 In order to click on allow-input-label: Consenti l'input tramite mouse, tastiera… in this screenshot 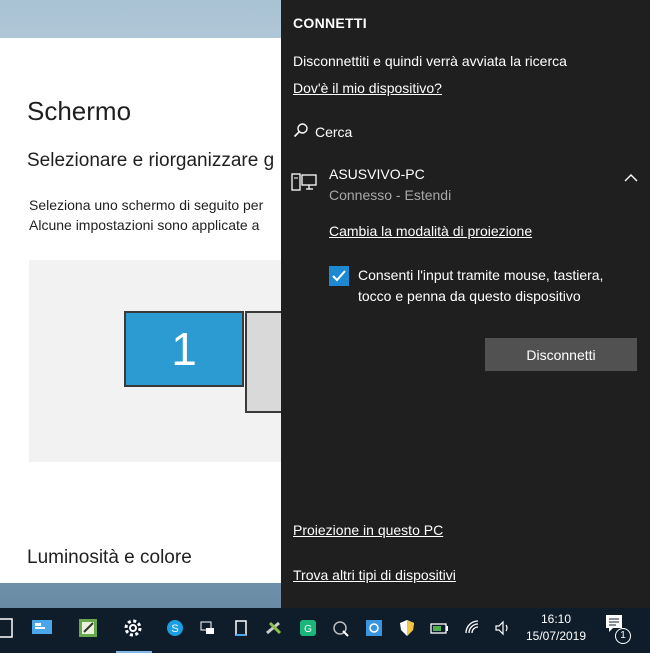, I will do `click(481, 285)`.